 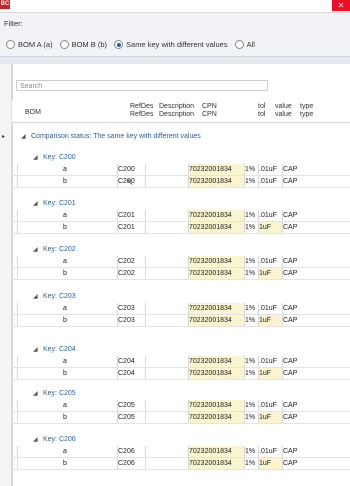 What do you see at coordinates (181, 373) in the screenshot?
I see `table-row: b C204 70232001834 1% 1uF CAP` at bounding box center [181, 373].